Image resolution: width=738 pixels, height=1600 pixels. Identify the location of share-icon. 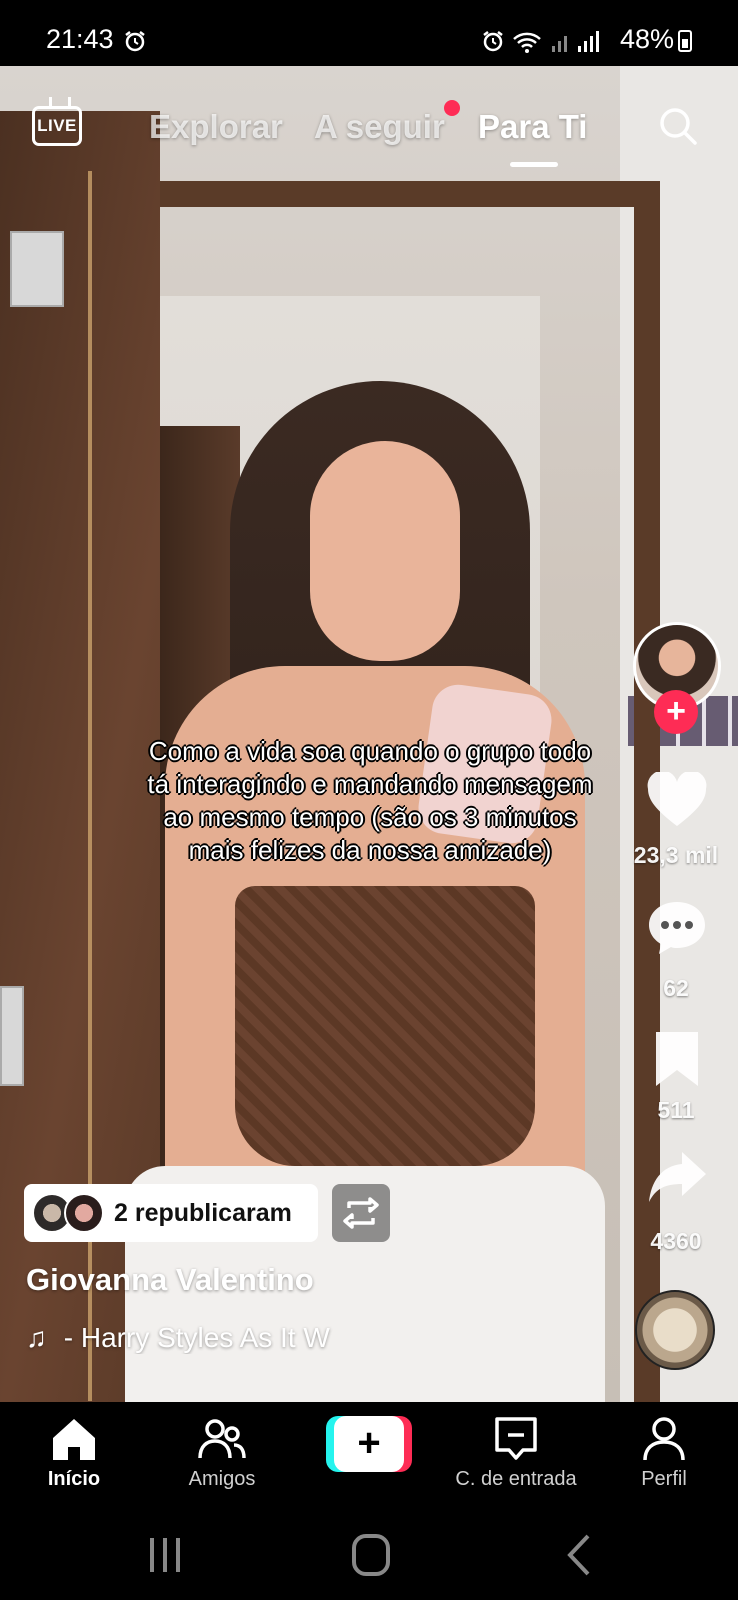
(677, 1177).